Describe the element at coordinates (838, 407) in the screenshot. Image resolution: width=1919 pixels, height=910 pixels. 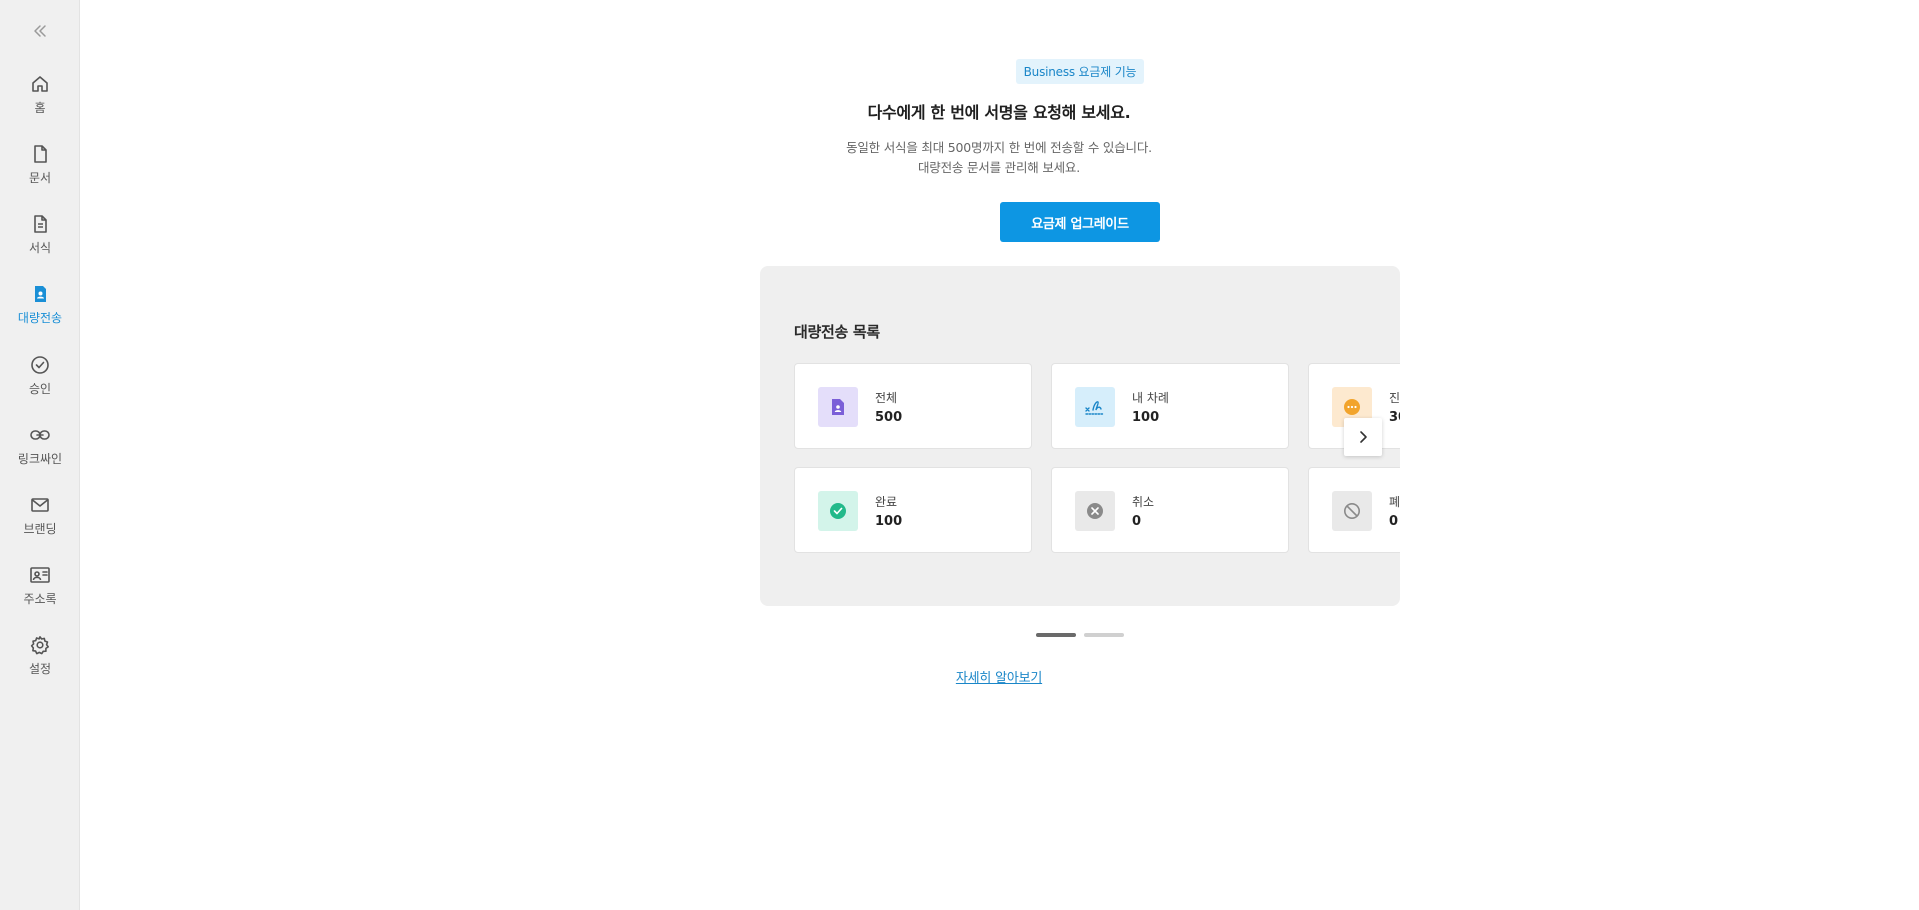
I see `document-person-icon` at that location.